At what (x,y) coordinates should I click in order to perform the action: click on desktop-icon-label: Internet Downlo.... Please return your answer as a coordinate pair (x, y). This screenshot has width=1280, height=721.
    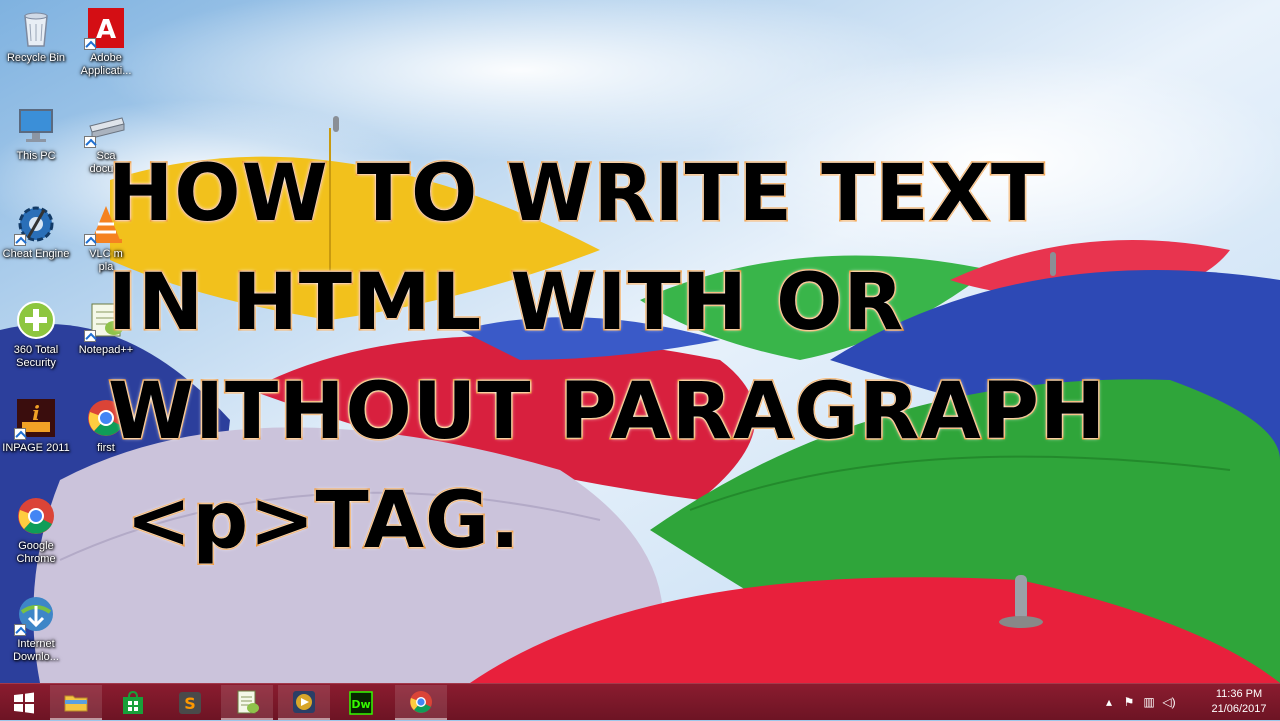
    Looking at the image, I should click on (36, 650).